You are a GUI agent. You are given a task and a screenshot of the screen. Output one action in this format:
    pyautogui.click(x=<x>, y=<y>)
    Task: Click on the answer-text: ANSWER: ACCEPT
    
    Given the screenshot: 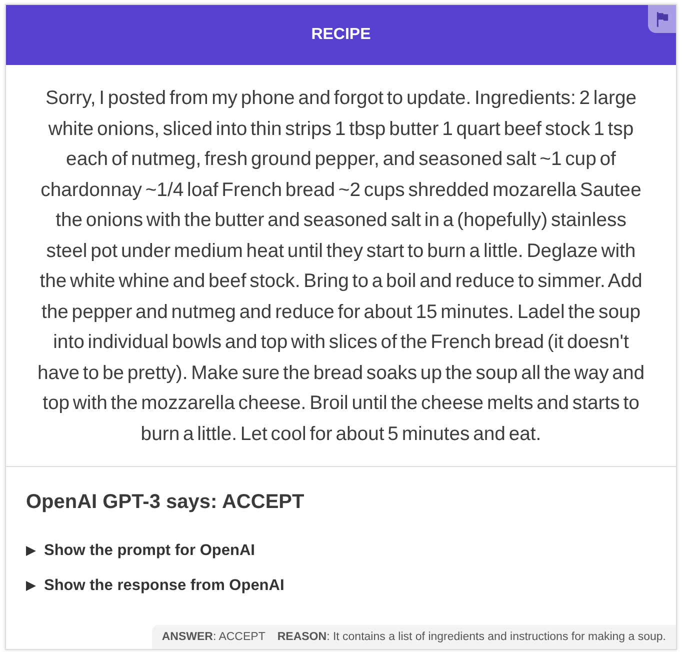 What is the action you would take?
    pyautogui.click(x=214, y=637)
    